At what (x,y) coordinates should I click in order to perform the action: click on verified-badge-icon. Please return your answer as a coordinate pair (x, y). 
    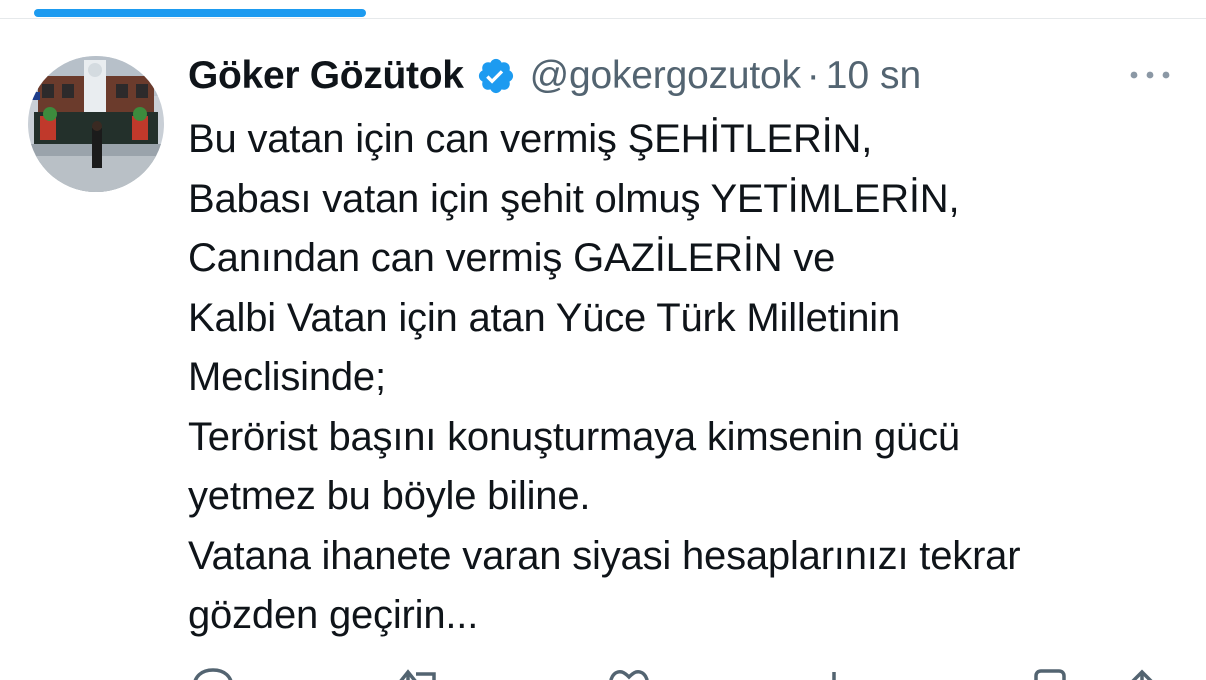
    Looking at the image, I should click on (496, 76).